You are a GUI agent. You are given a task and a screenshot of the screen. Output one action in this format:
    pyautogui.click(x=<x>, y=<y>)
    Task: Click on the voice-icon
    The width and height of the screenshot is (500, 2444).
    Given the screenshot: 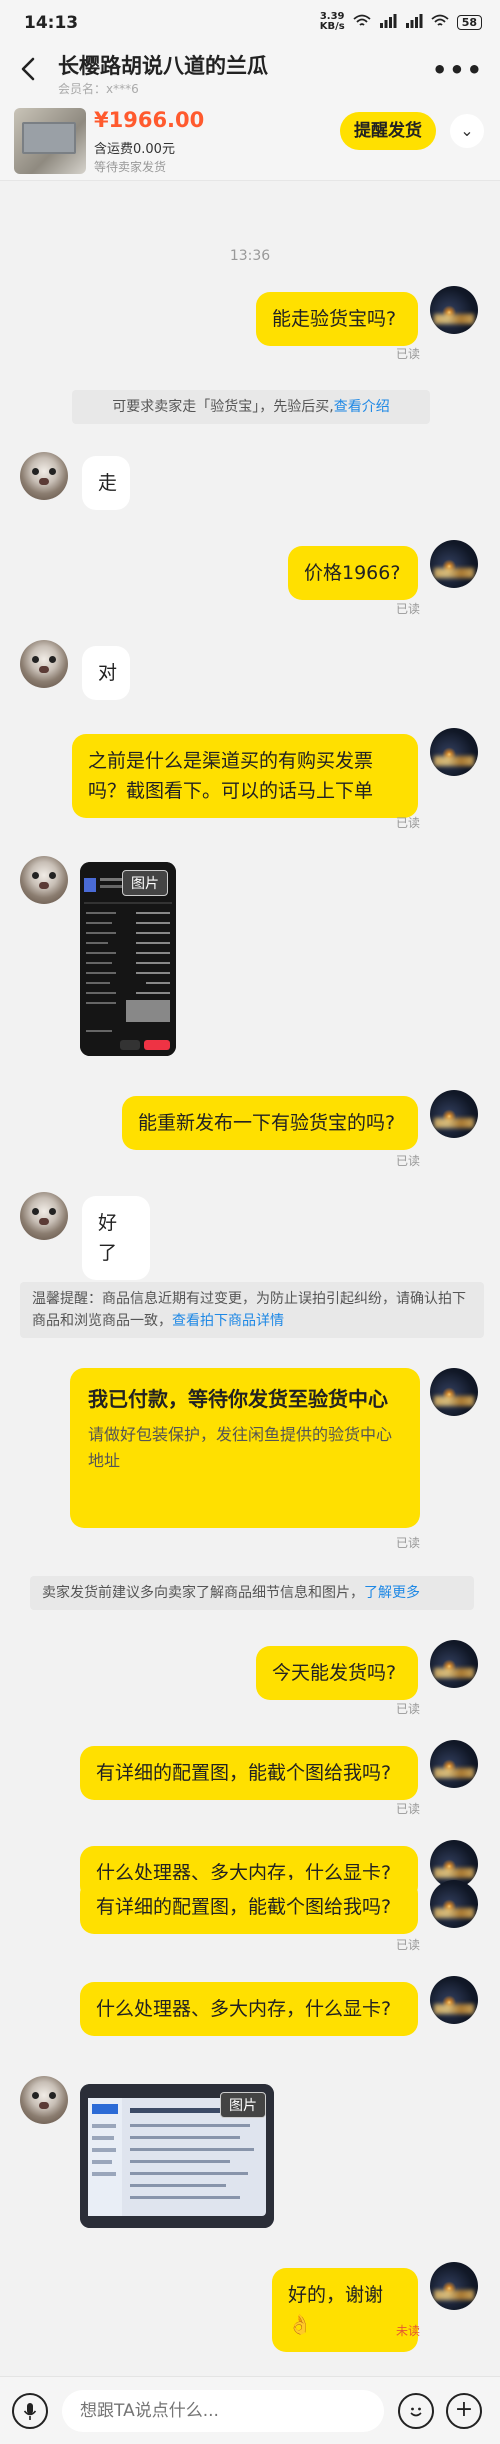 What is the action you would take?
    pyautogui.click(x=30, y=2411)
    